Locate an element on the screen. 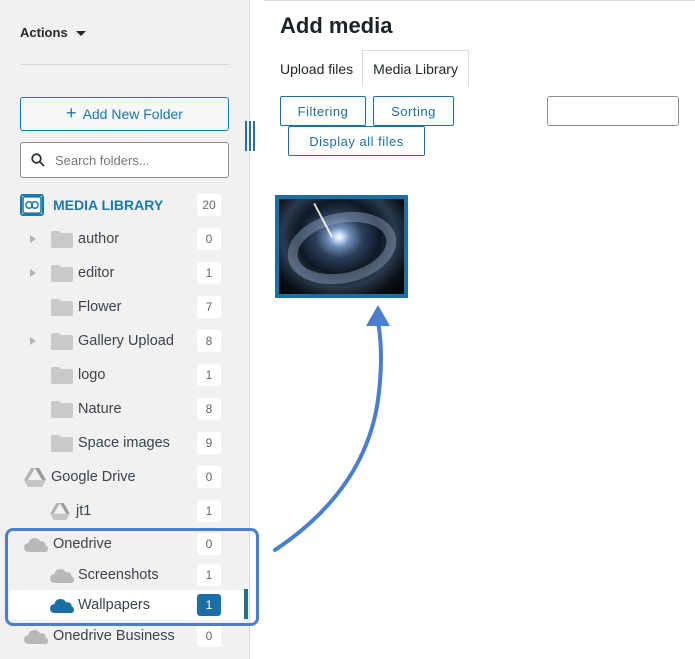 This screenshot has height=659, width=695. folder-label: editor is located at coordinates (96, 273).